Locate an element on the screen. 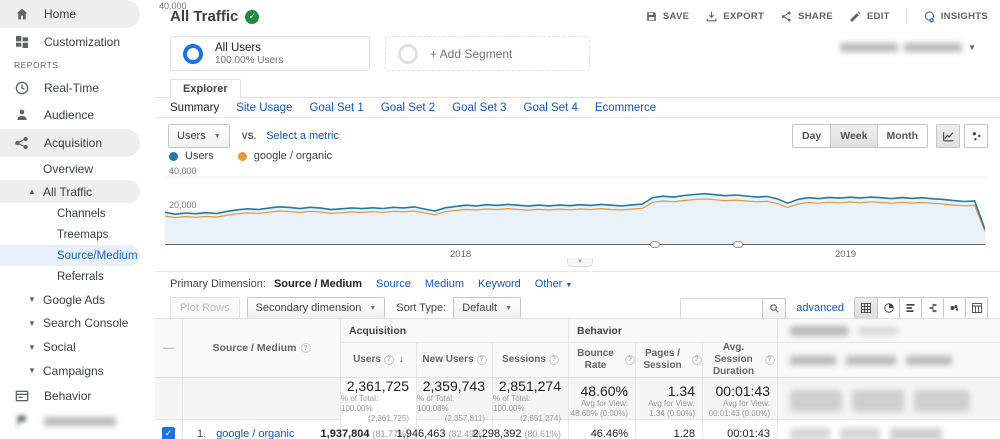 Image resolution: width=1000 pixels, height=439 pixels. sidebar-item-source-medium: Source/Medium is located at coordinates (70, 255).